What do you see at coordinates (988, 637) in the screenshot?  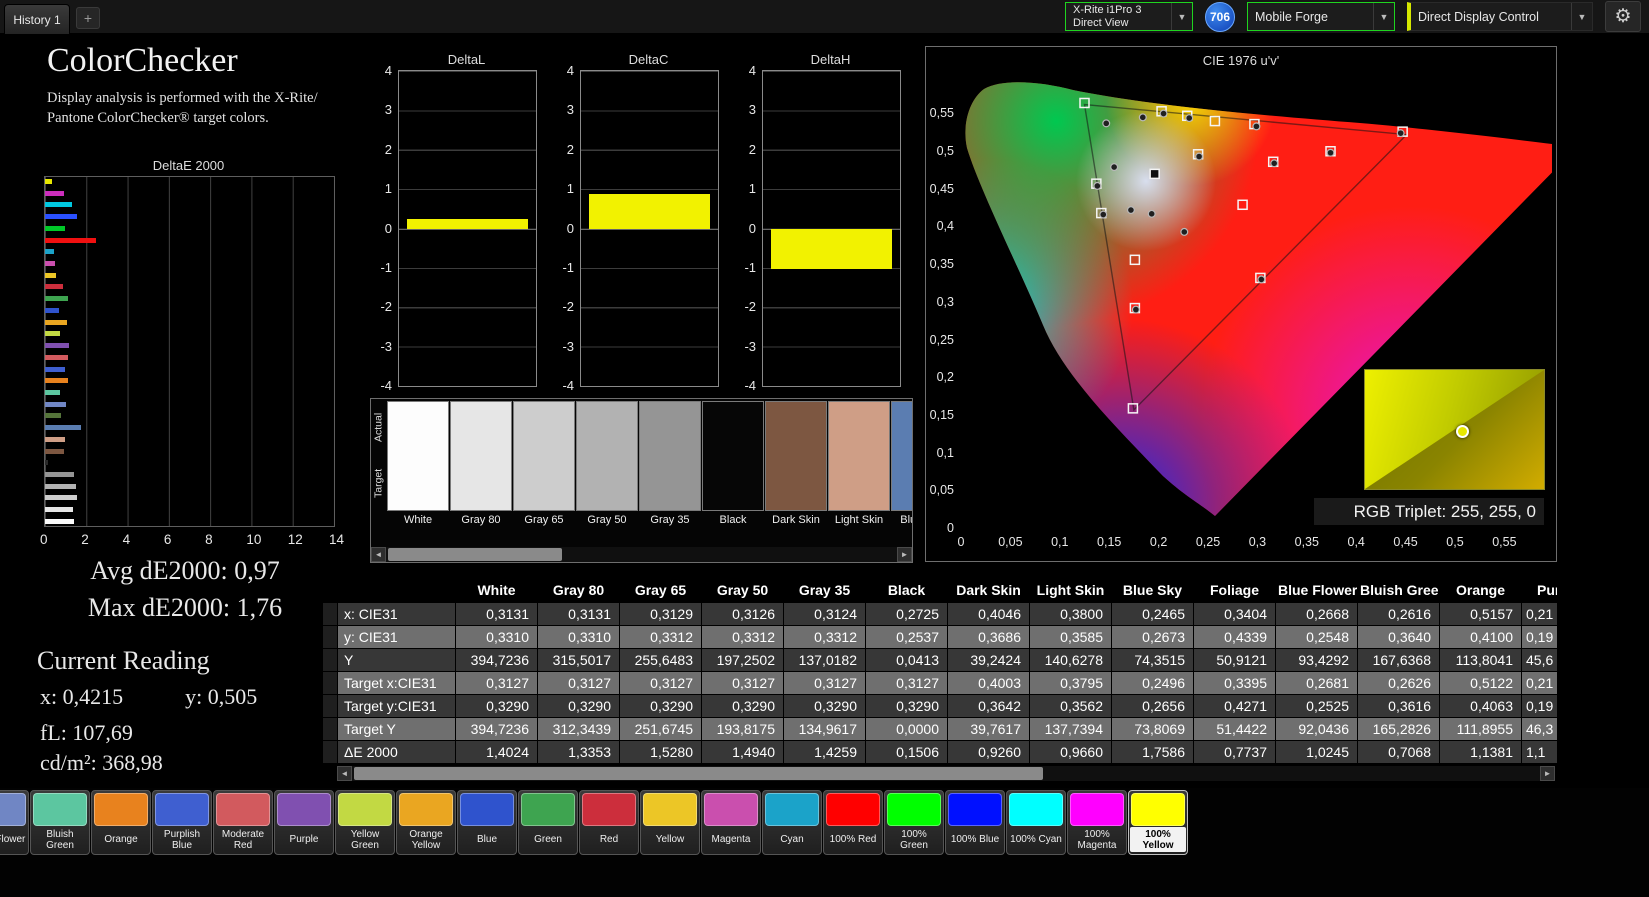 I see `table-cell: 0,3686` at bounding box center [988, 637].